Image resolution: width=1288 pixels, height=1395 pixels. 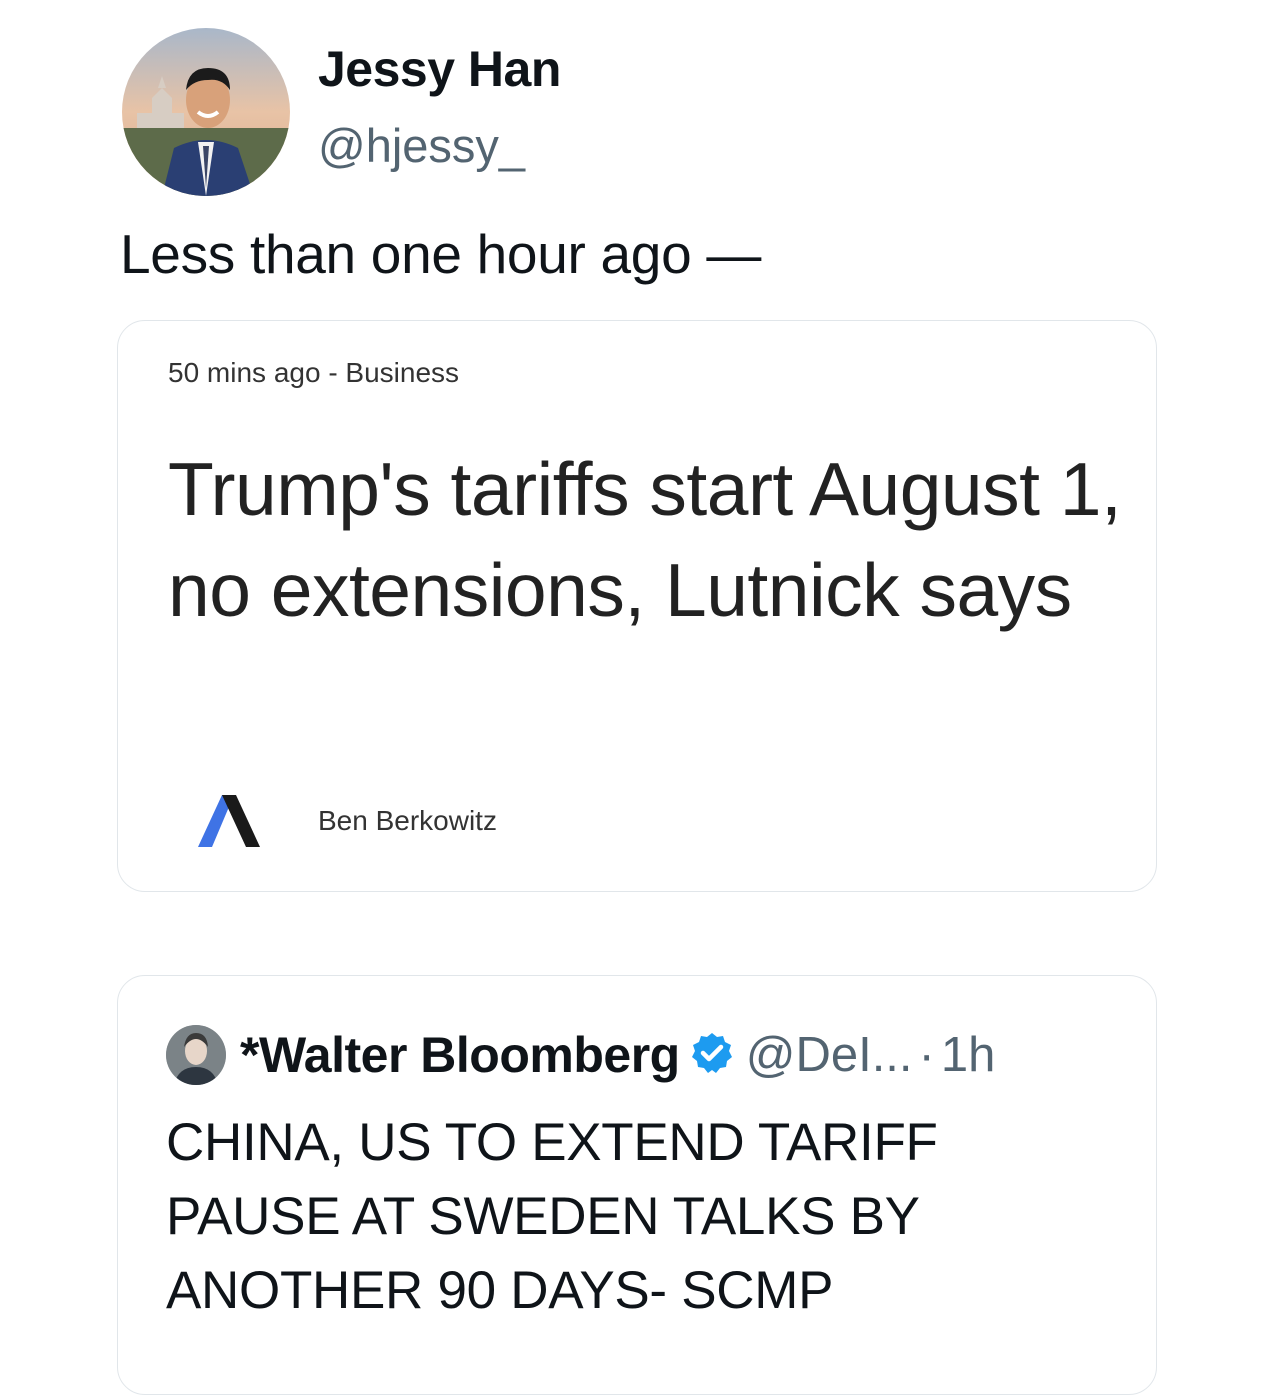 What do you see at coordinates (439, 69) in the screenshot?
I see `author-name: Jessy Han` at bounding box center [439, 69].